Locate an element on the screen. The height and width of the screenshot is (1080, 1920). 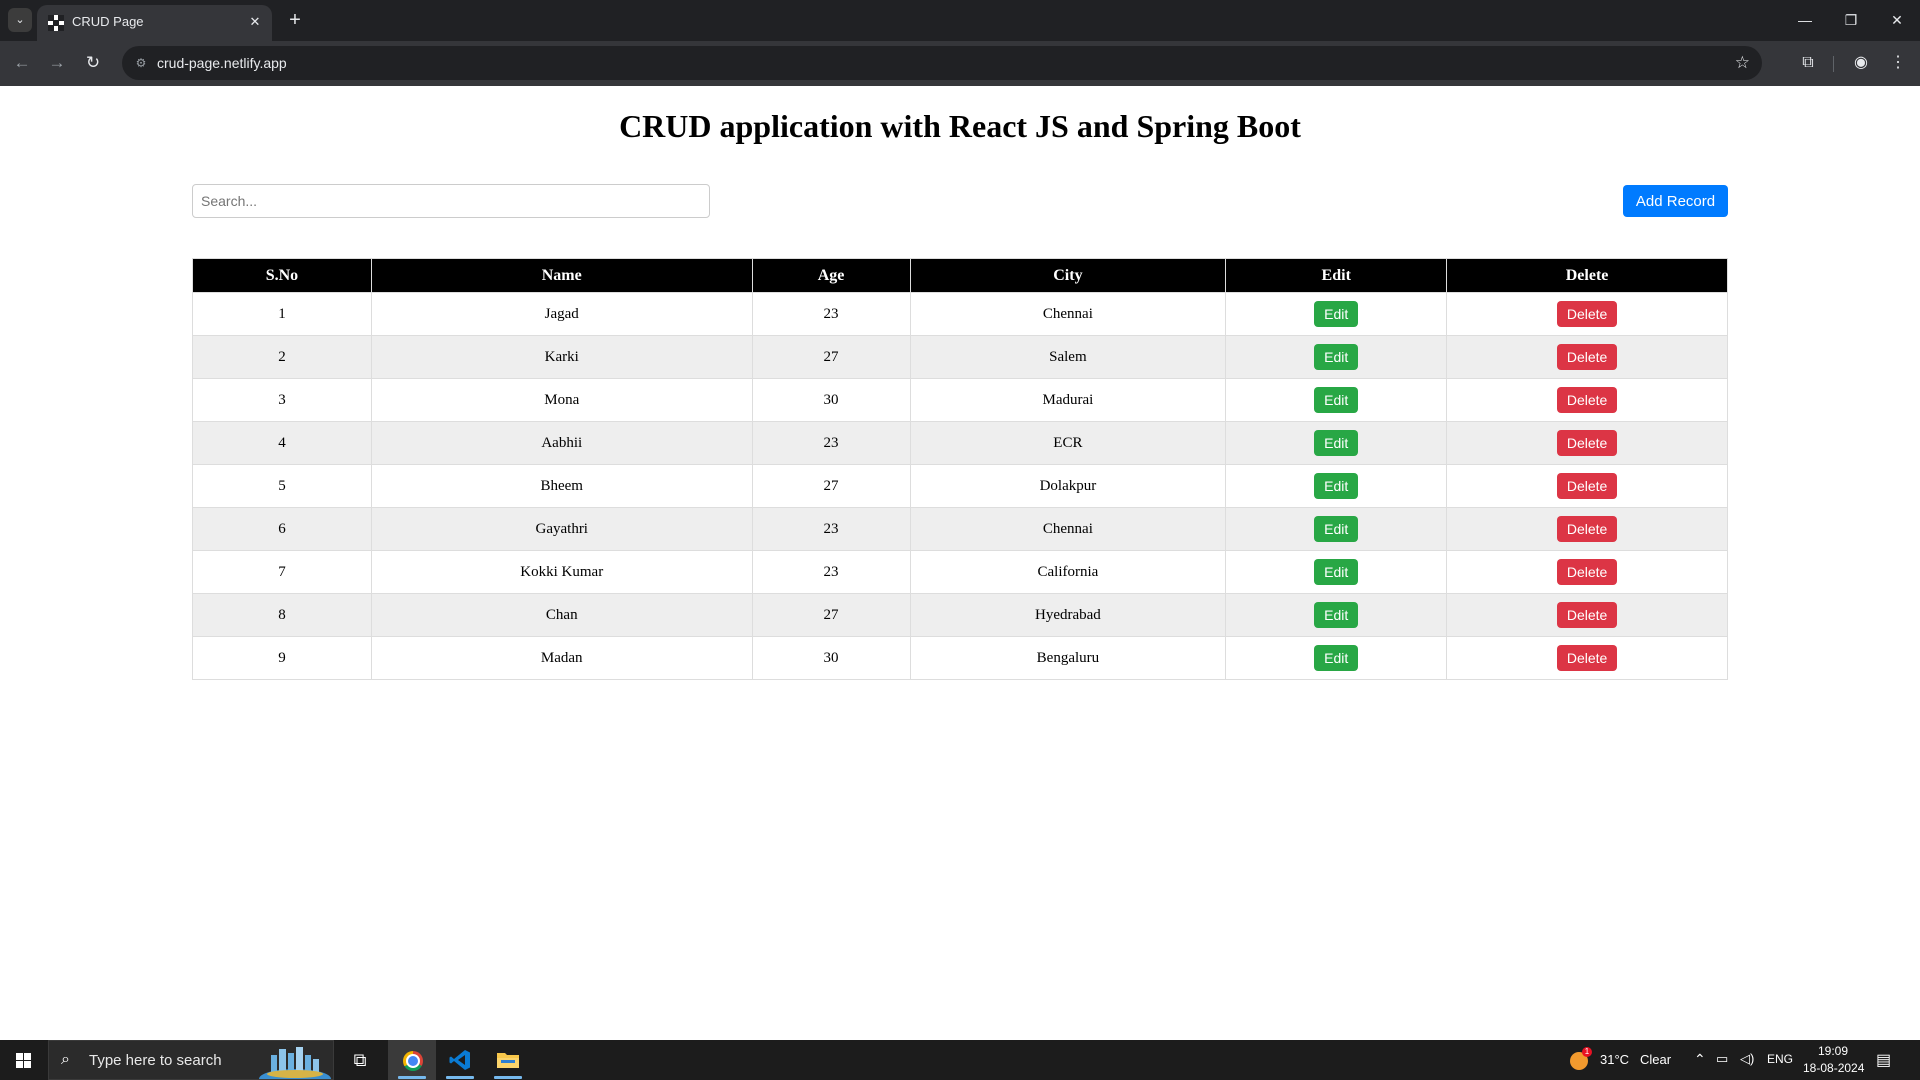
tab-close-icon: ✕ is located at coordinates (255, 22).